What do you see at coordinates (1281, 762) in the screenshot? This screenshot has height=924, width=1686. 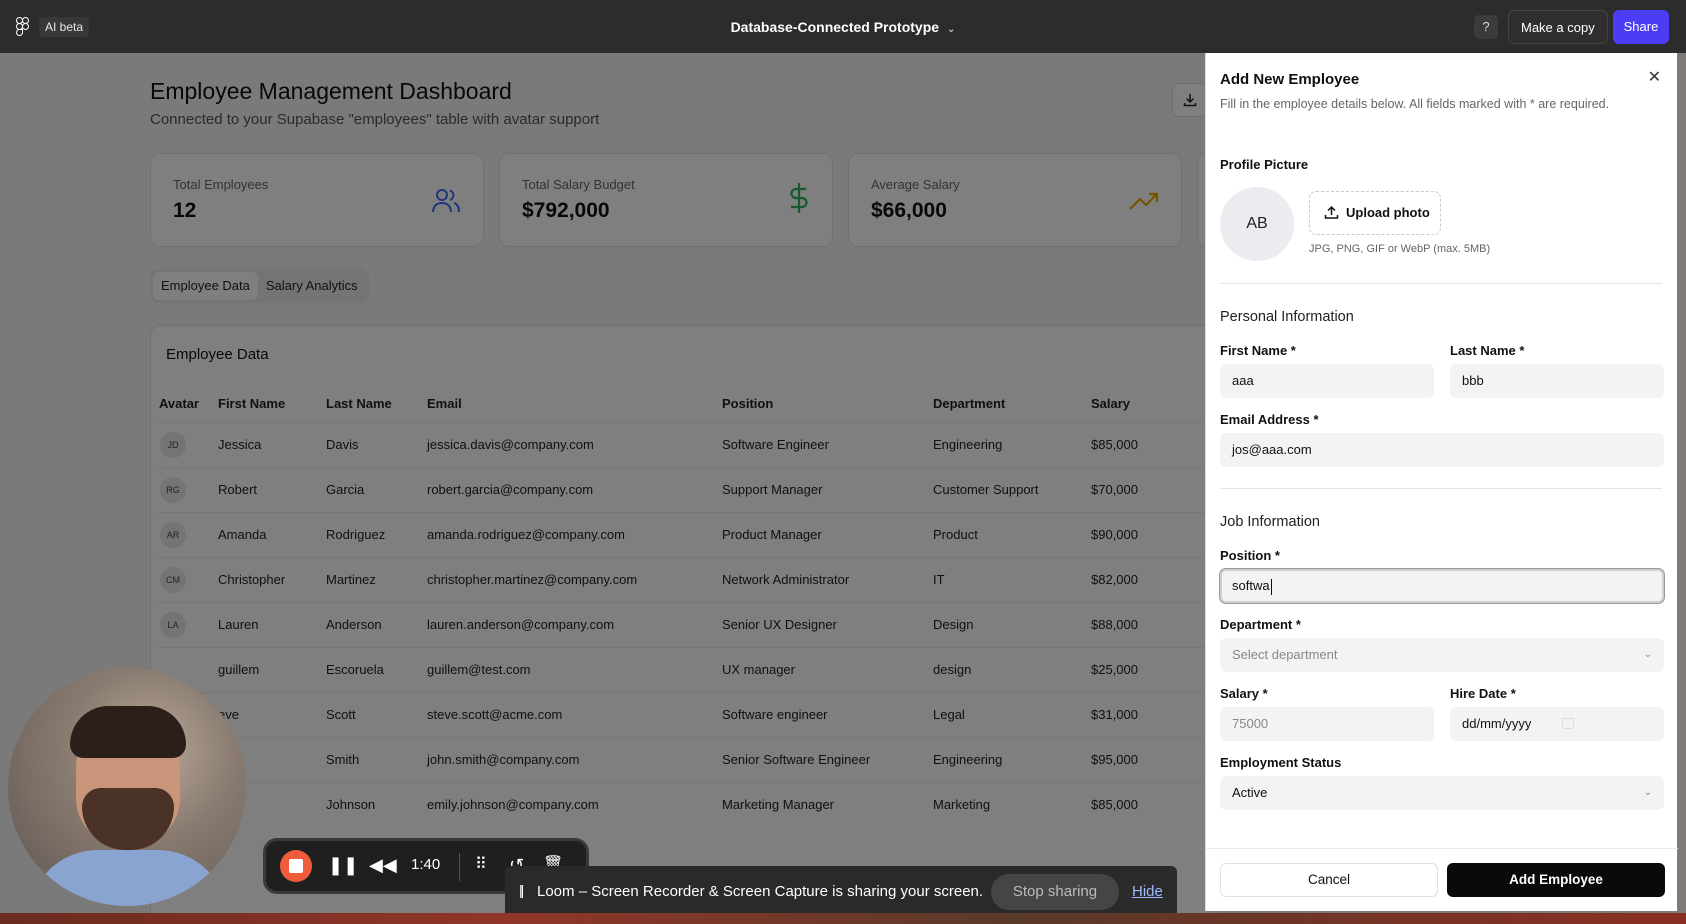 I see `status-label: Employment Status` at bounding box center [1281, 762].